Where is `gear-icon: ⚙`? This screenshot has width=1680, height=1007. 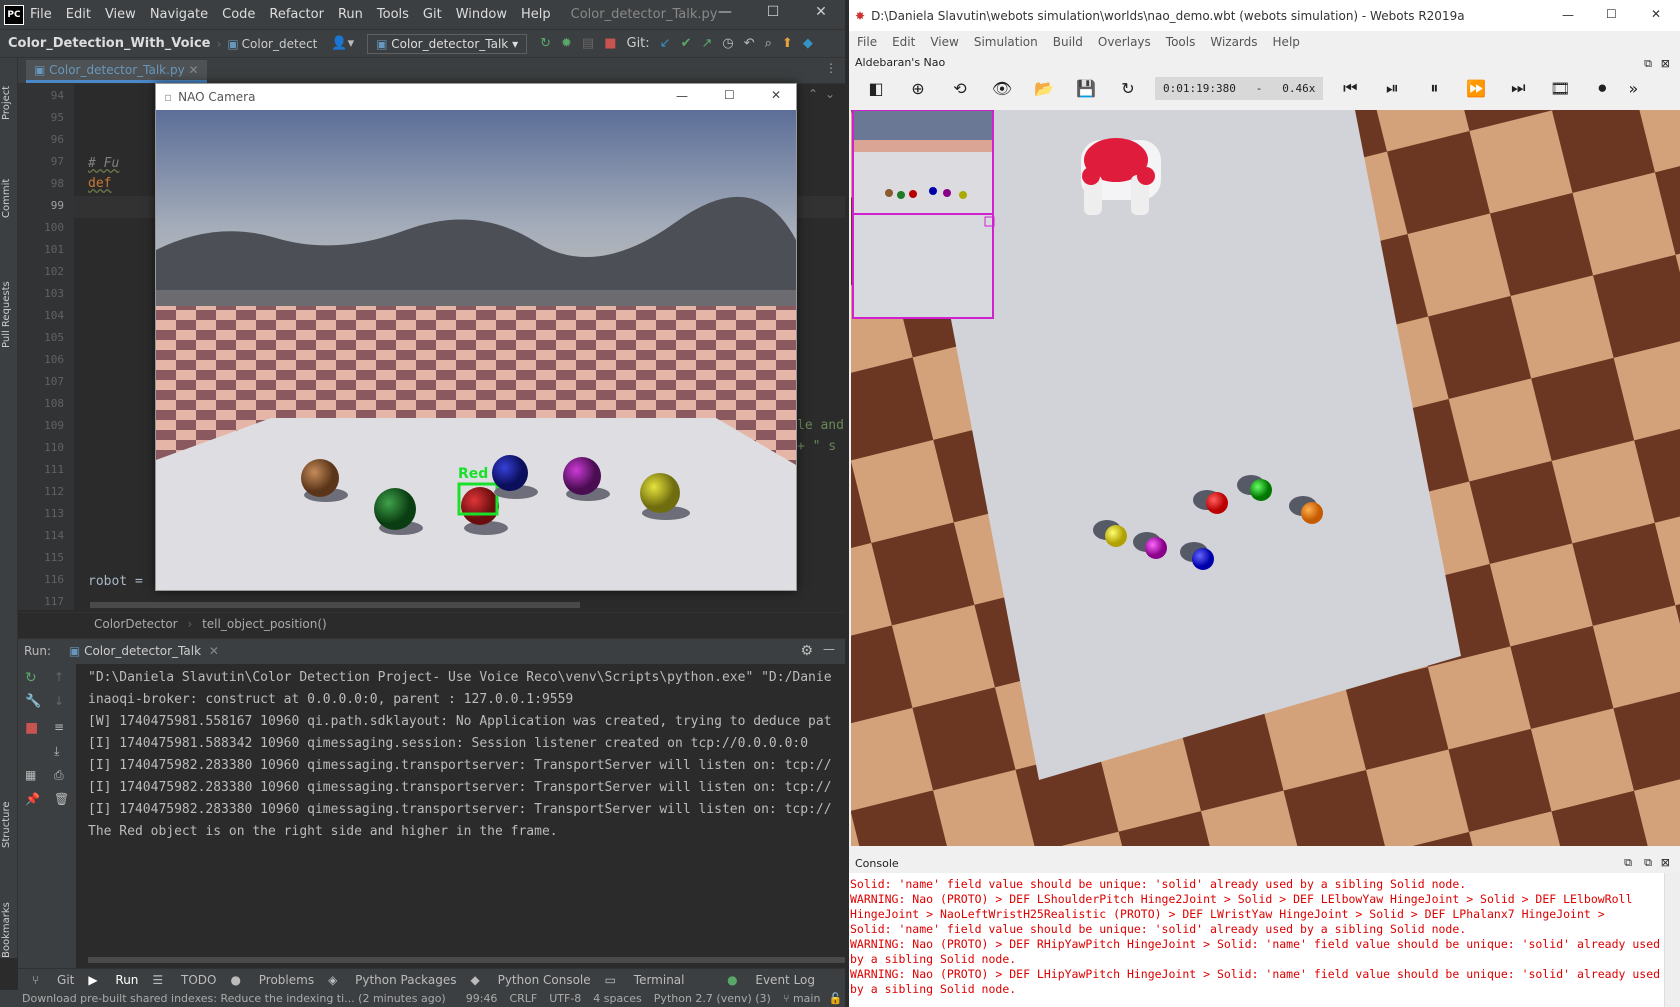
gear-icon: ⚙ is located at coordinates (806, 651).